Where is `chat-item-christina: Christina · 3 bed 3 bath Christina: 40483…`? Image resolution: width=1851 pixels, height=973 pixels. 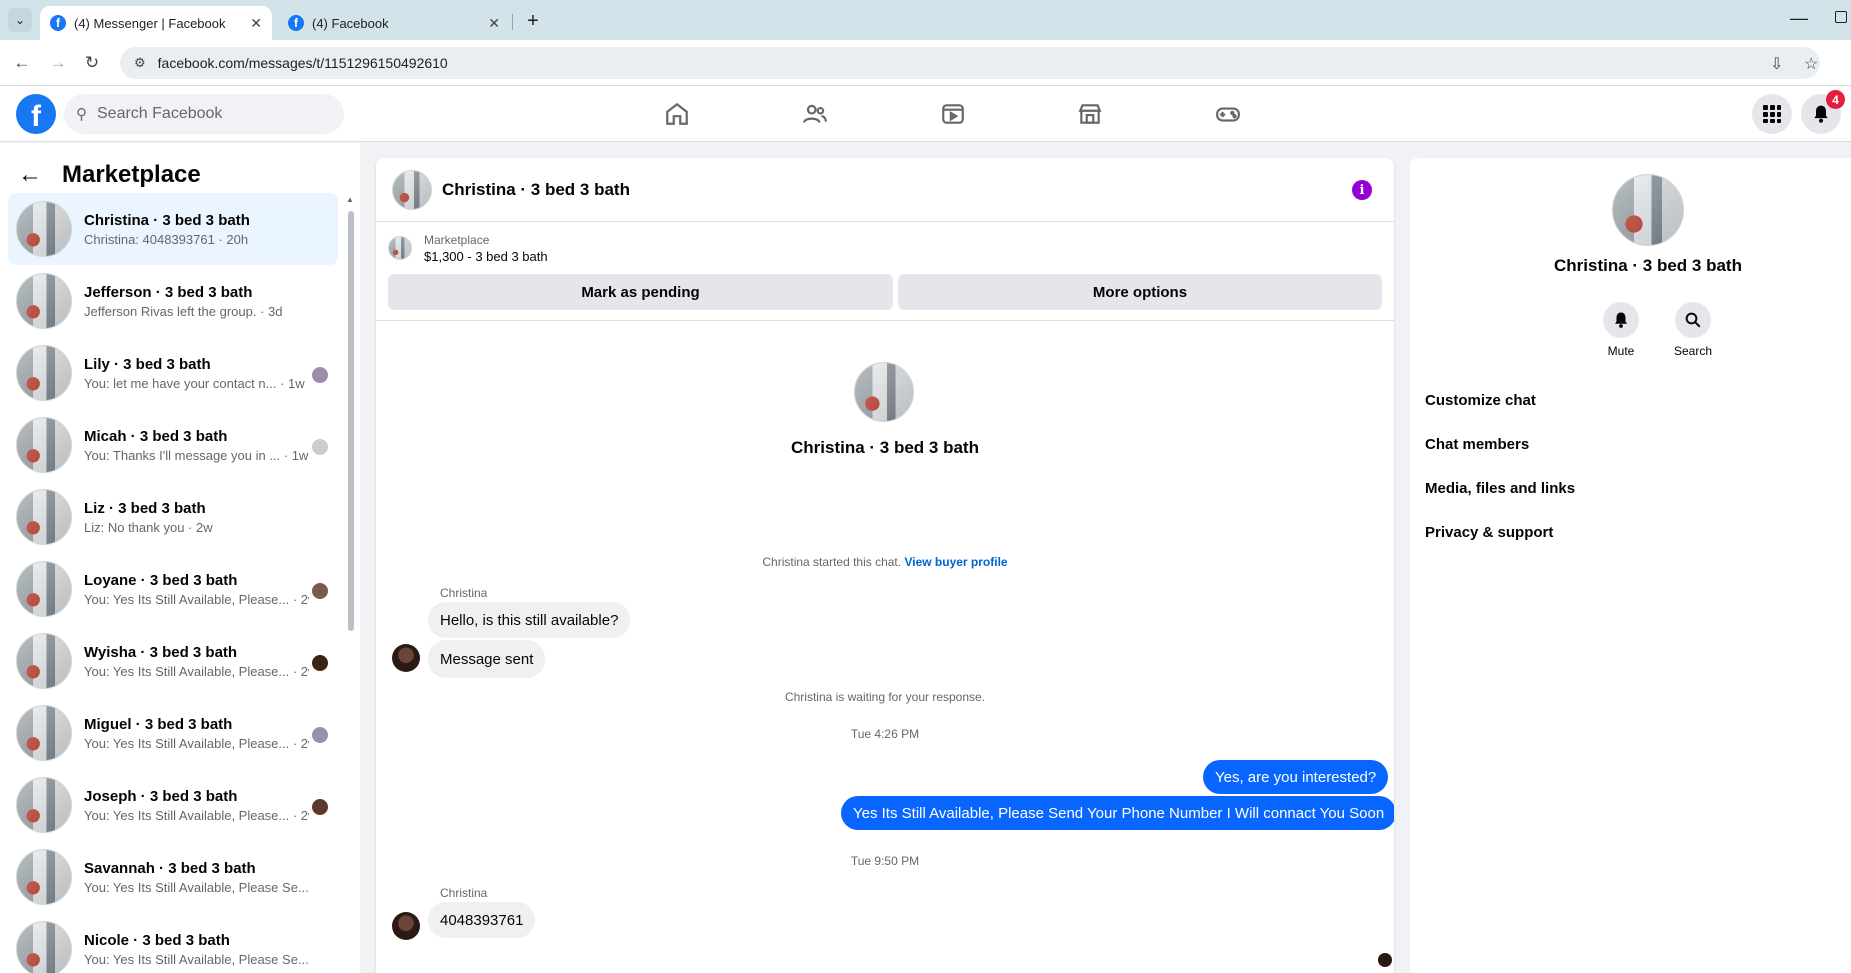
chat-item-christina: Christina · 3 bed 3 bath Christina: 40483… is located at coordinates (173, 229).